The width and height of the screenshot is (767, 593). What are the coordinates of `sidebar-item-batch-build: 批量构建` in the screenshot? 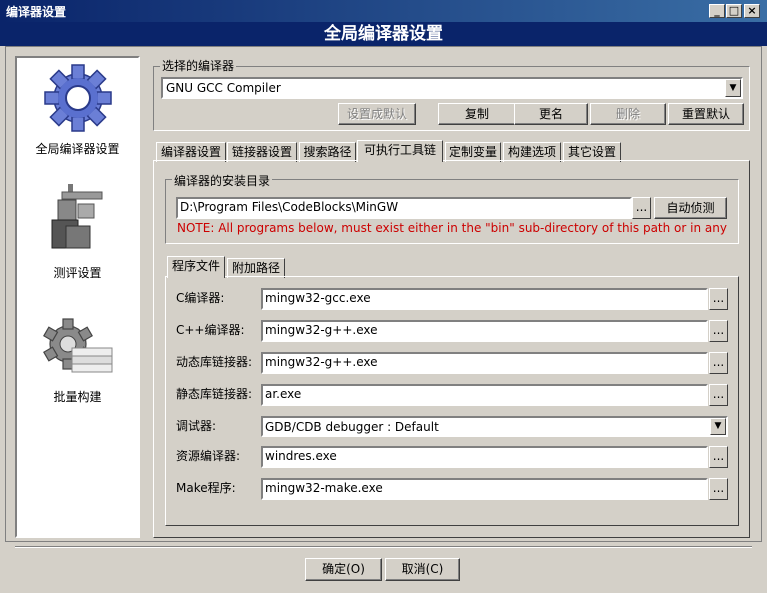 It's located at (77, 359).